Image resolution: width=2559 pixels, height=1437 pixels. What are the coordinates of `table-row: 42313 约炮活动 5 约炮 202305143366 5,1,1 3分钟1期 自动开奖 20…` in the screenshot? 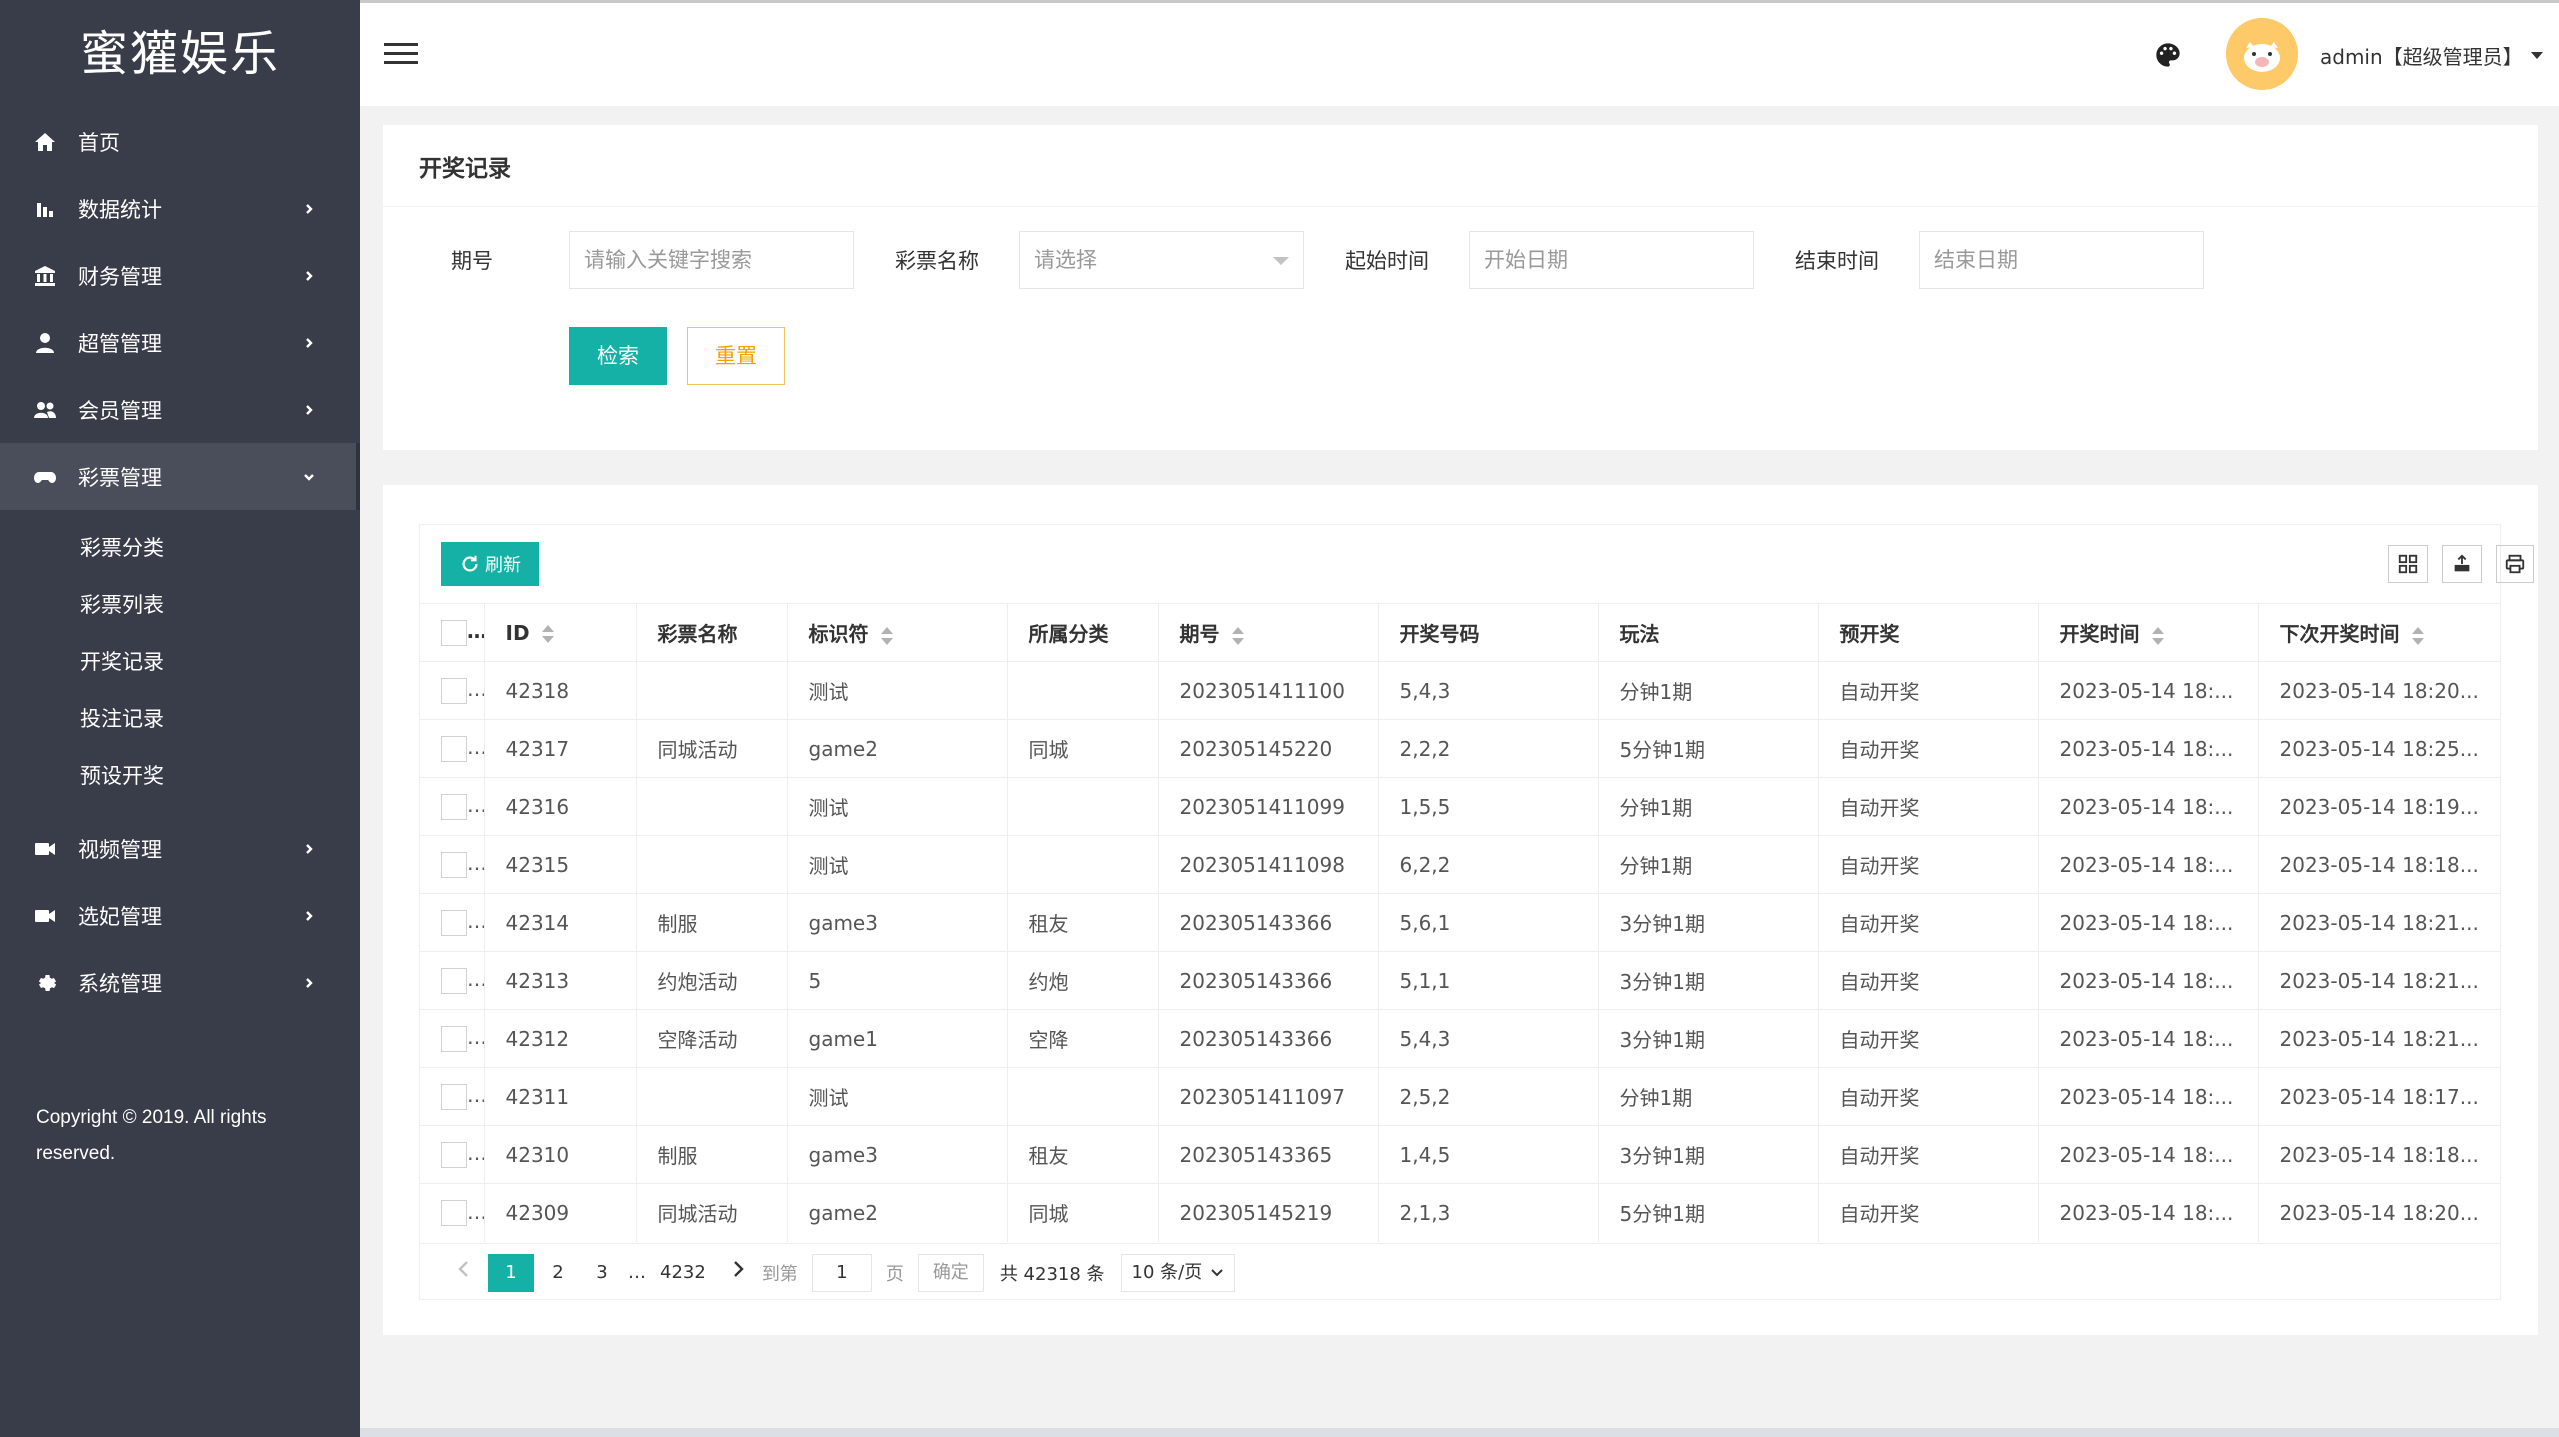 It's located at (1460, 980).